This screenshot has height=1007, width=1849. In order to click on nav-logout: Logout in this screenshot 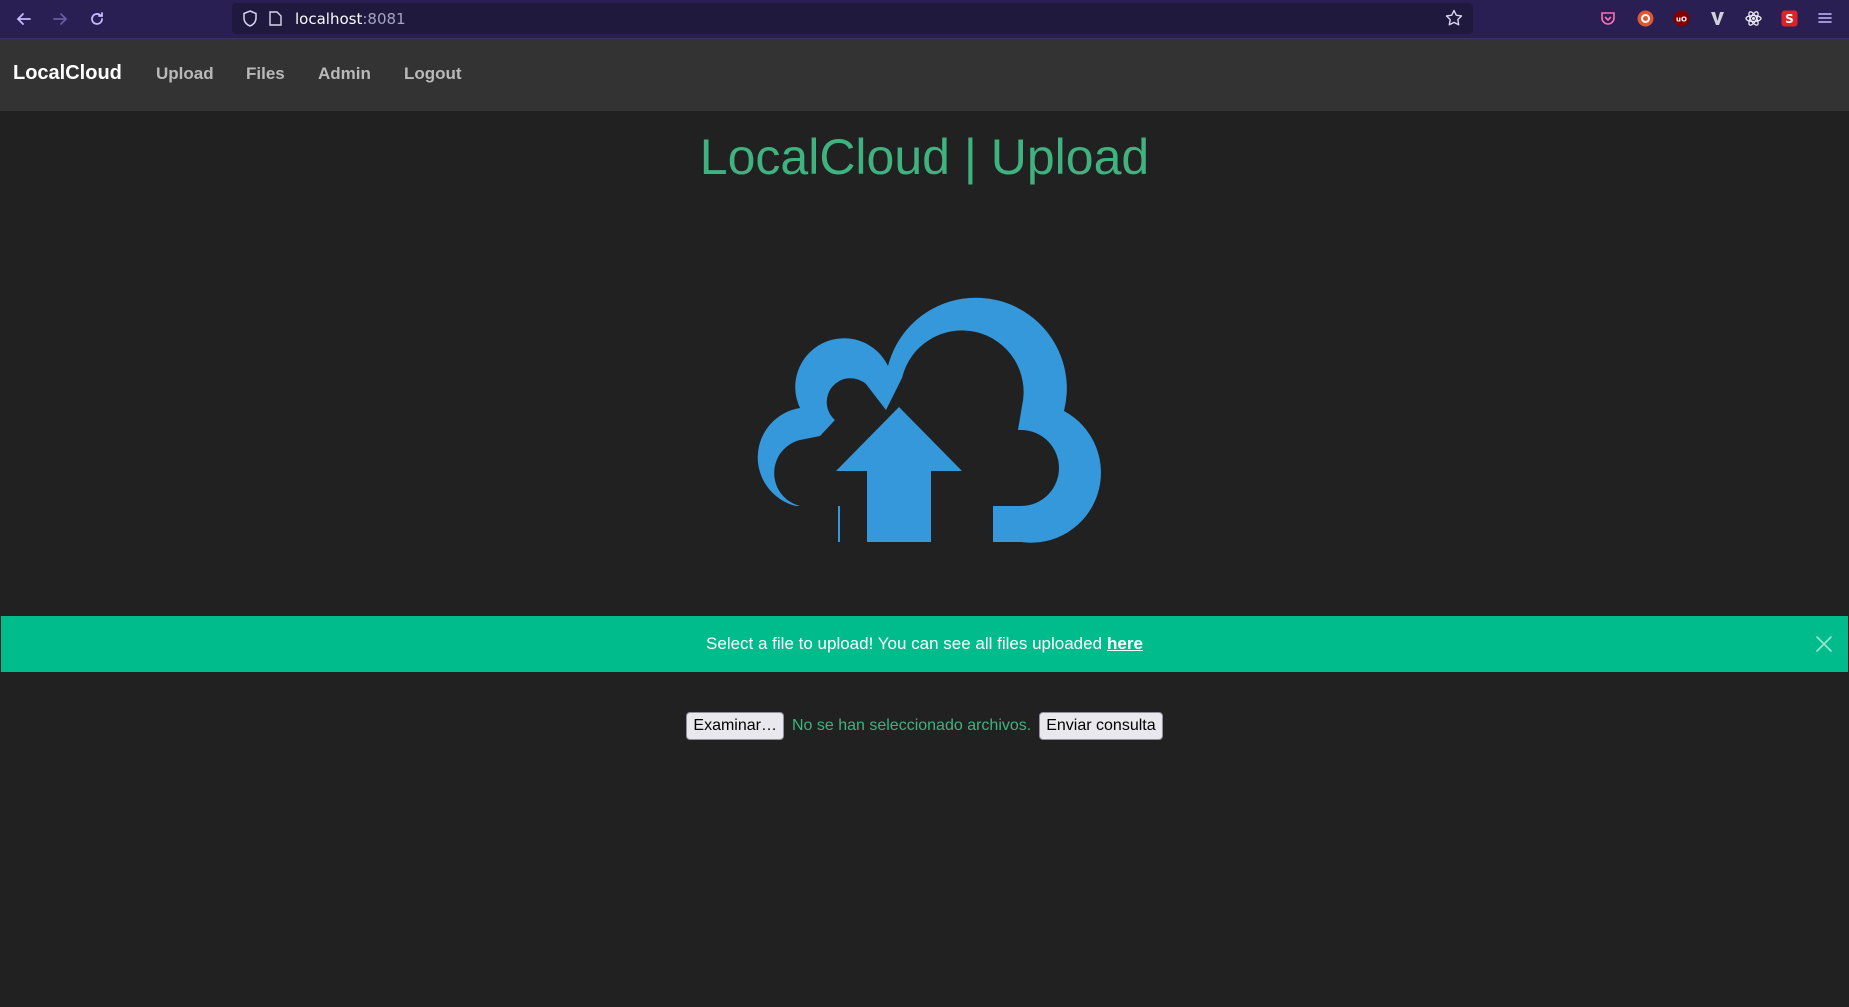, I will do `click(433, 74)`.